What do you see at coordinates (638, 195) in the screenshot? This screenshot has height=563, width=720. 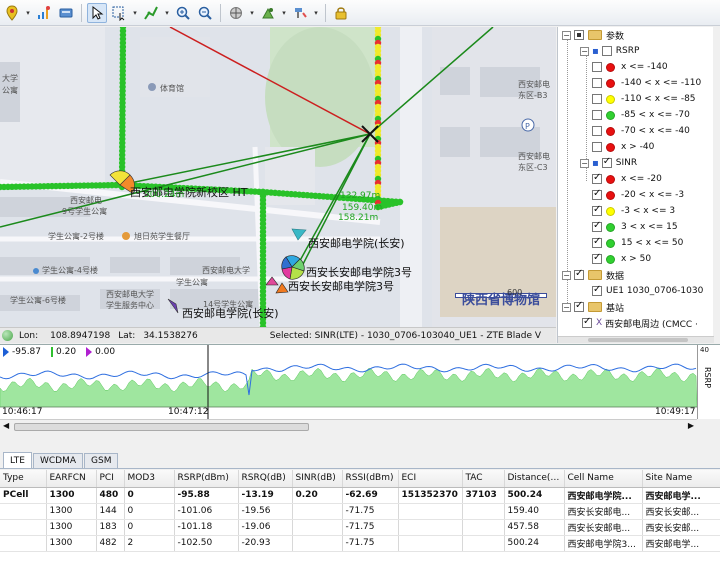 I see `sinr-range-item: -20 < x <= -3` at bounding box center [638, 195].